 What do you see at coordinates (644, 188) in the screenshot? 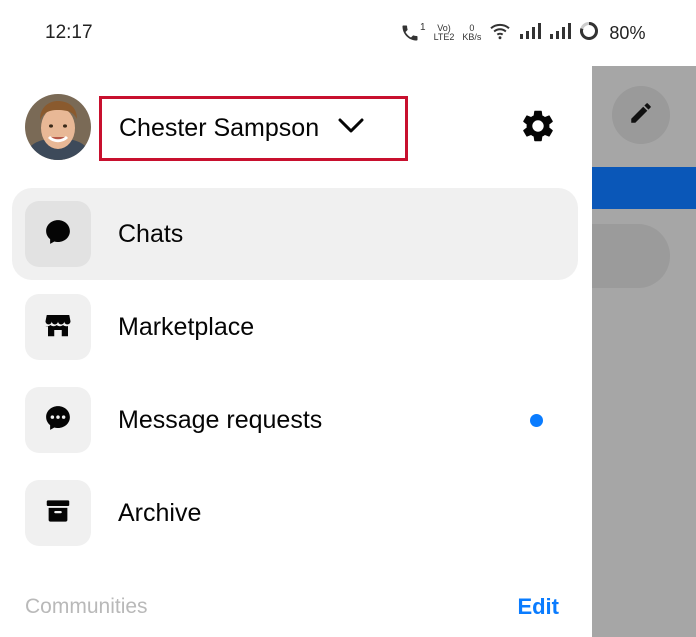
I see `dimmed-blue-banner` at bounding box center [644, 188].